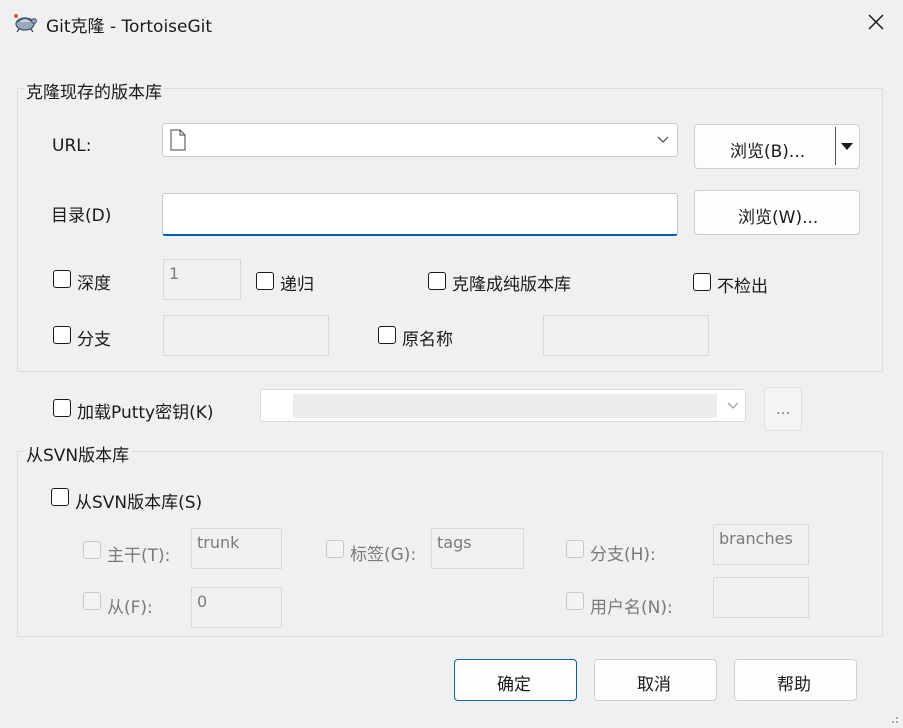 This screenshot has width=903, height=728. Describe the element at coordinates (78, 453) in the screenshot. I see `svn-group-title: 从SVN版本库` at that location.